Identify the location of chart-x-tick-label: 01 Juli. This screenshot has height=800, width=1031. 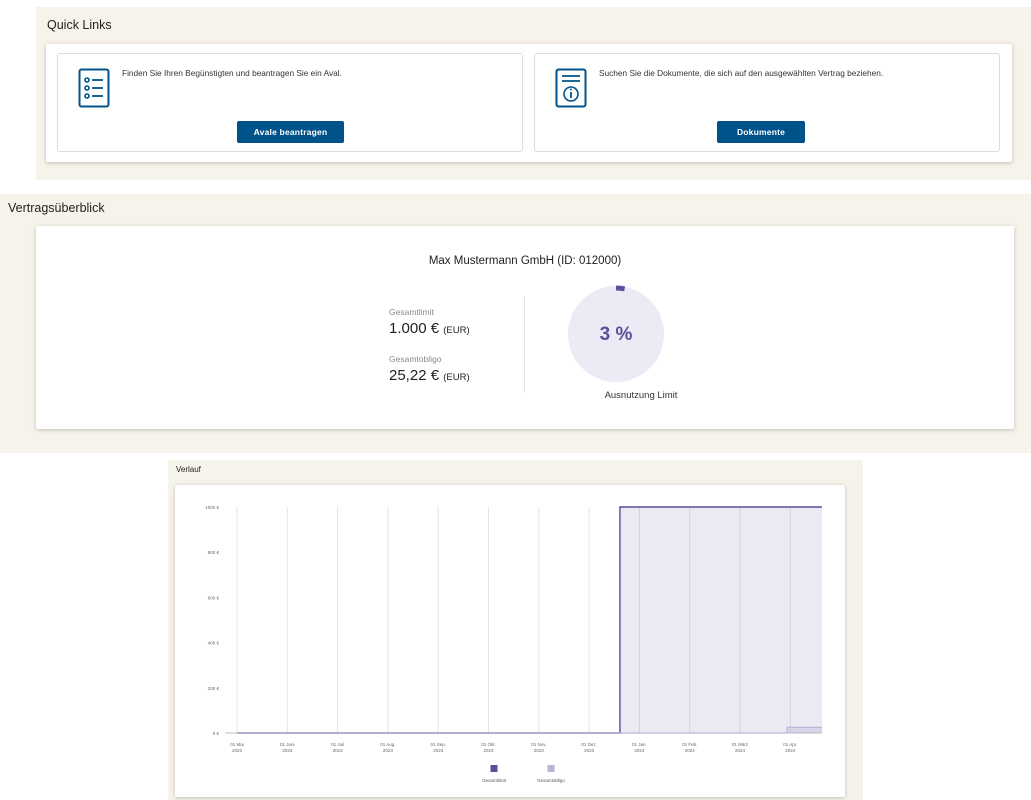
(337, 744).